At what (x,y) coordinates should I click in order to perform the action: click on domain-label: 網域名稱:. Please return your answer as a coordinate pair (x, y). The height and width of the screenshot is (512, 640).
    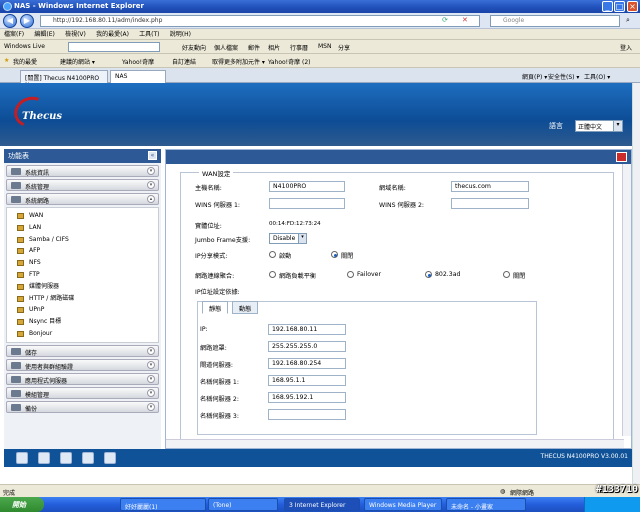
    Looking at the image, I should click on (392, 188).